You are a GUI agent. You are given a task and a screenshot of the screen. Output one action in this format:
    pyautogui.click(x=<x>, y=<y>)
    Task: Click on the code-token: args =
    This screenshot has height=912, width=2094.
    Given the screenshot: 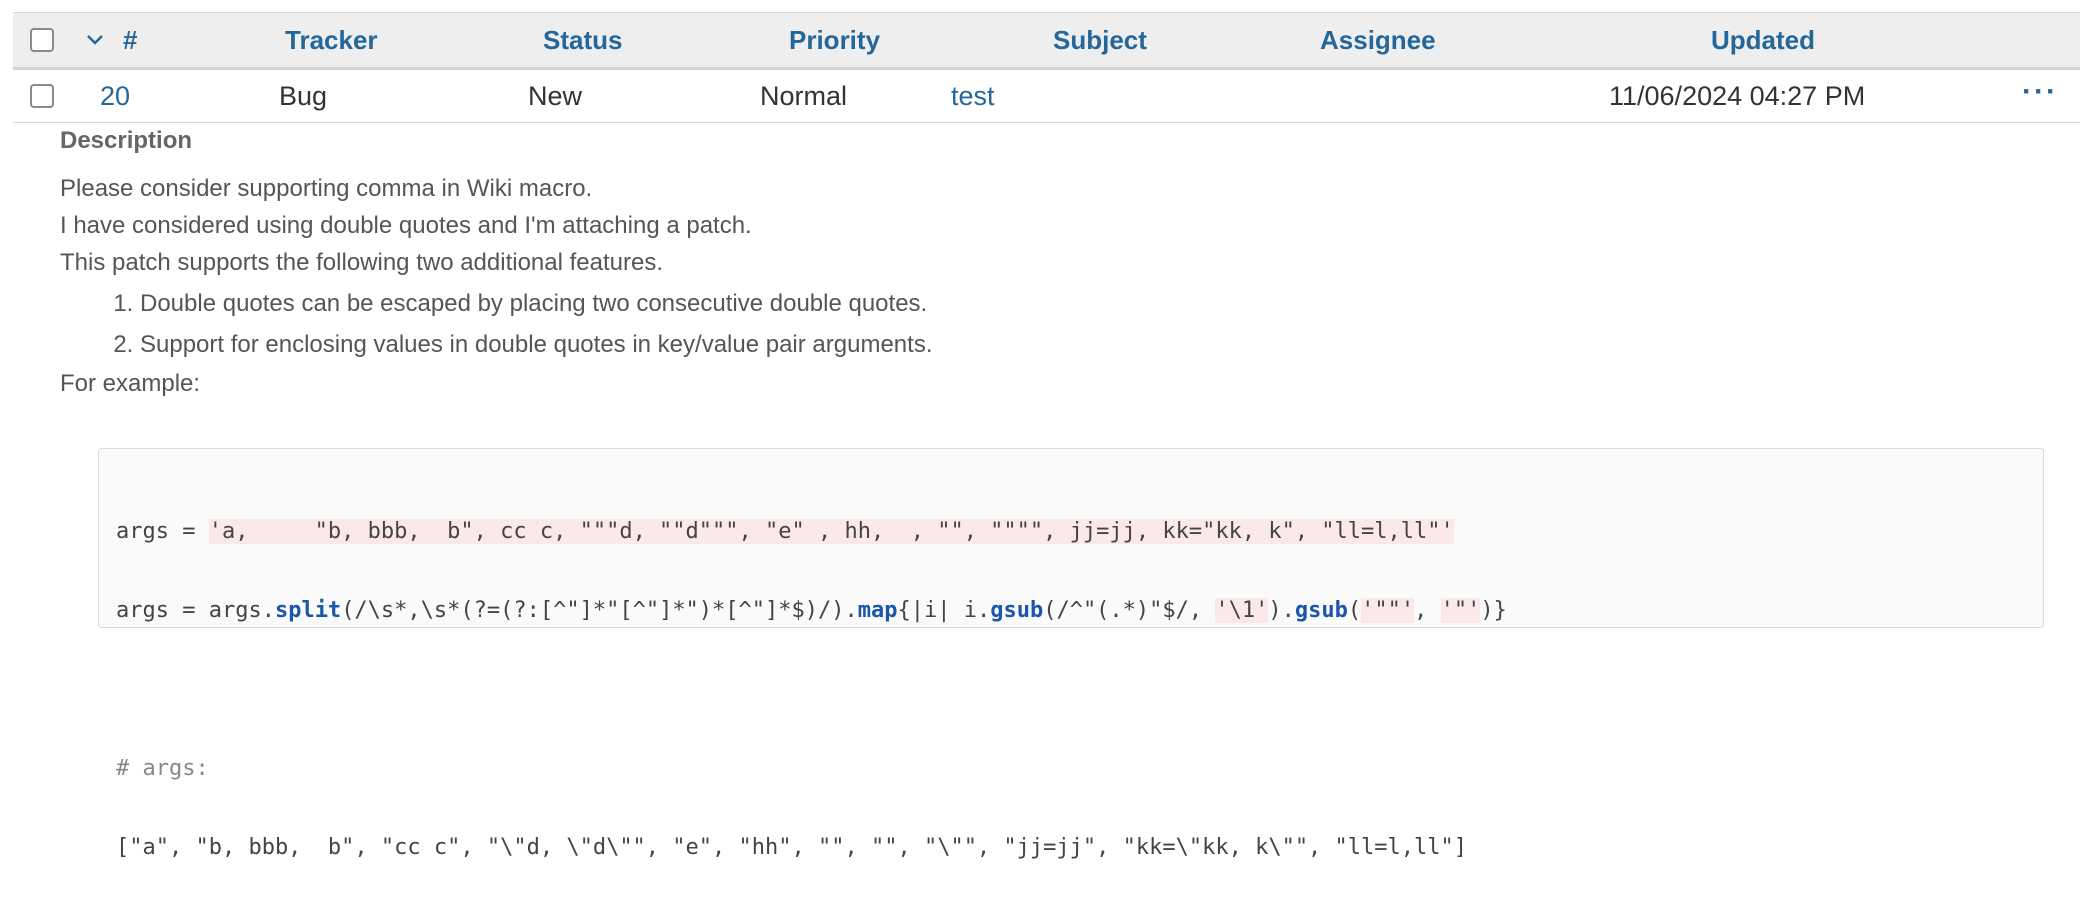 What is the action you would take?
    pyautogui.click(x=162, y=531)
    